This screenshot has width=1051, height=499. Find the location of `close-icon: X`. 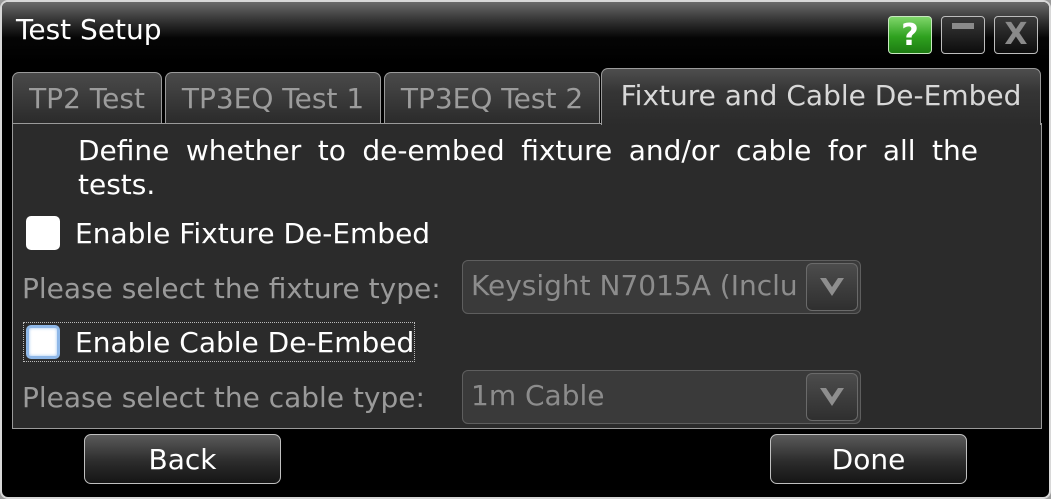

close-icon: X is located at coordinates (1016, 34).